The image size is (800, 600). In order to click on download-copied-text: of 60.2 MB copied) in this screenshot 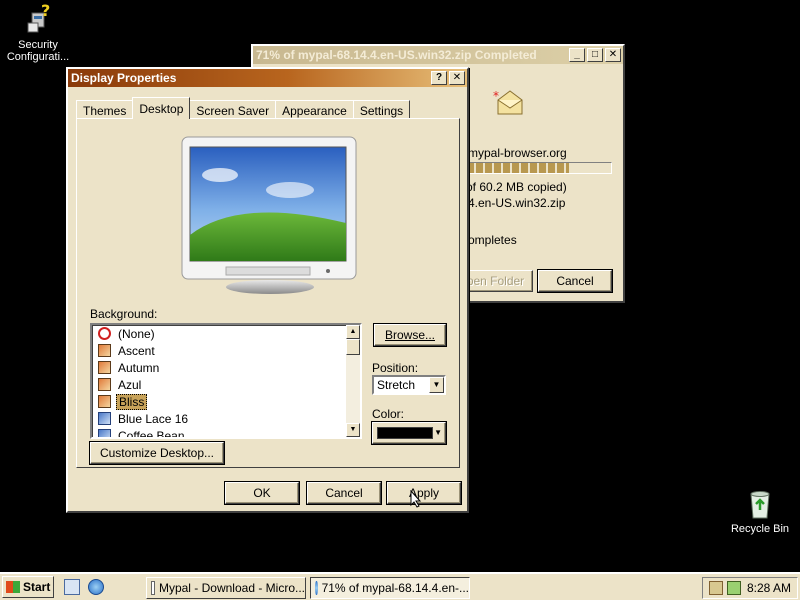, I will do `click(516, 187)`.